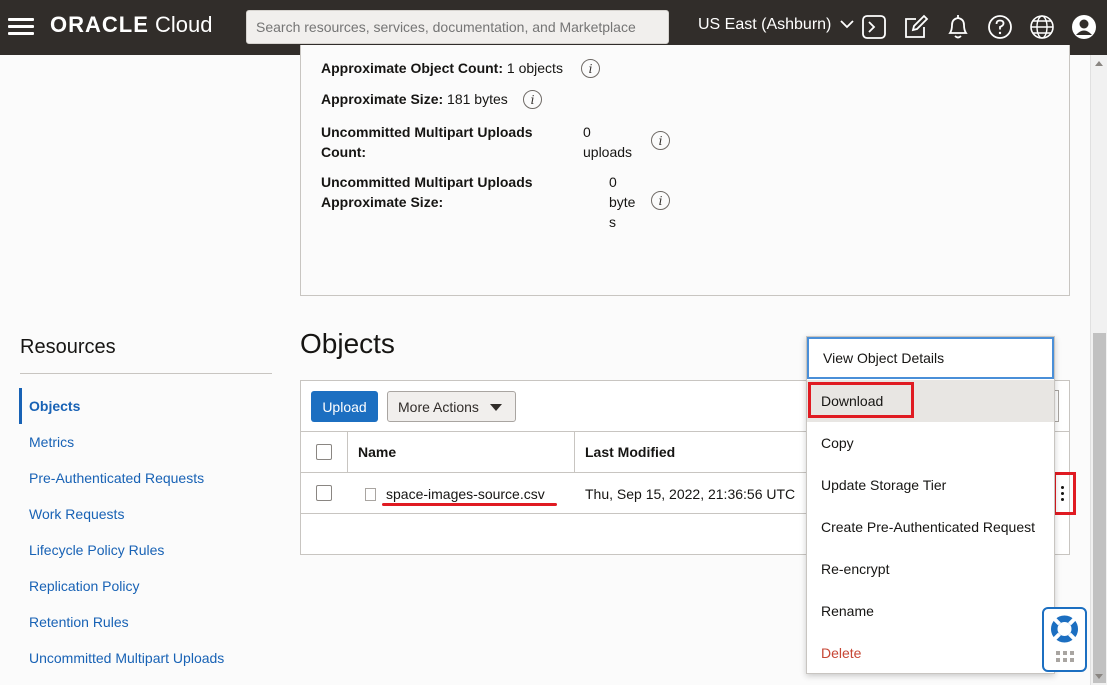 The width and height of the screenshot is (1107, 685). Describe the element at coordinates (930, 527) in the screenshot. I see `menu-item-create-pre-authenticated-request: Create Pre-Authenticated Request` at that location.